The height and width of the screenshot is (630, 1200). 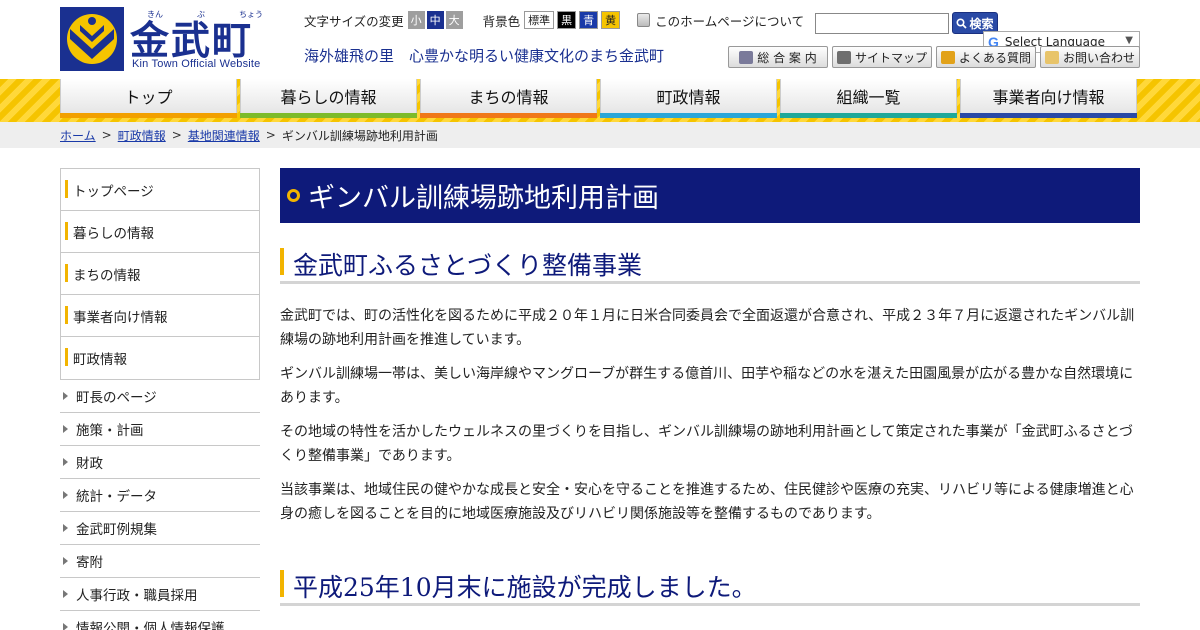 I want to click on font-size-medium-button: 中, so click(x=435, y=20).